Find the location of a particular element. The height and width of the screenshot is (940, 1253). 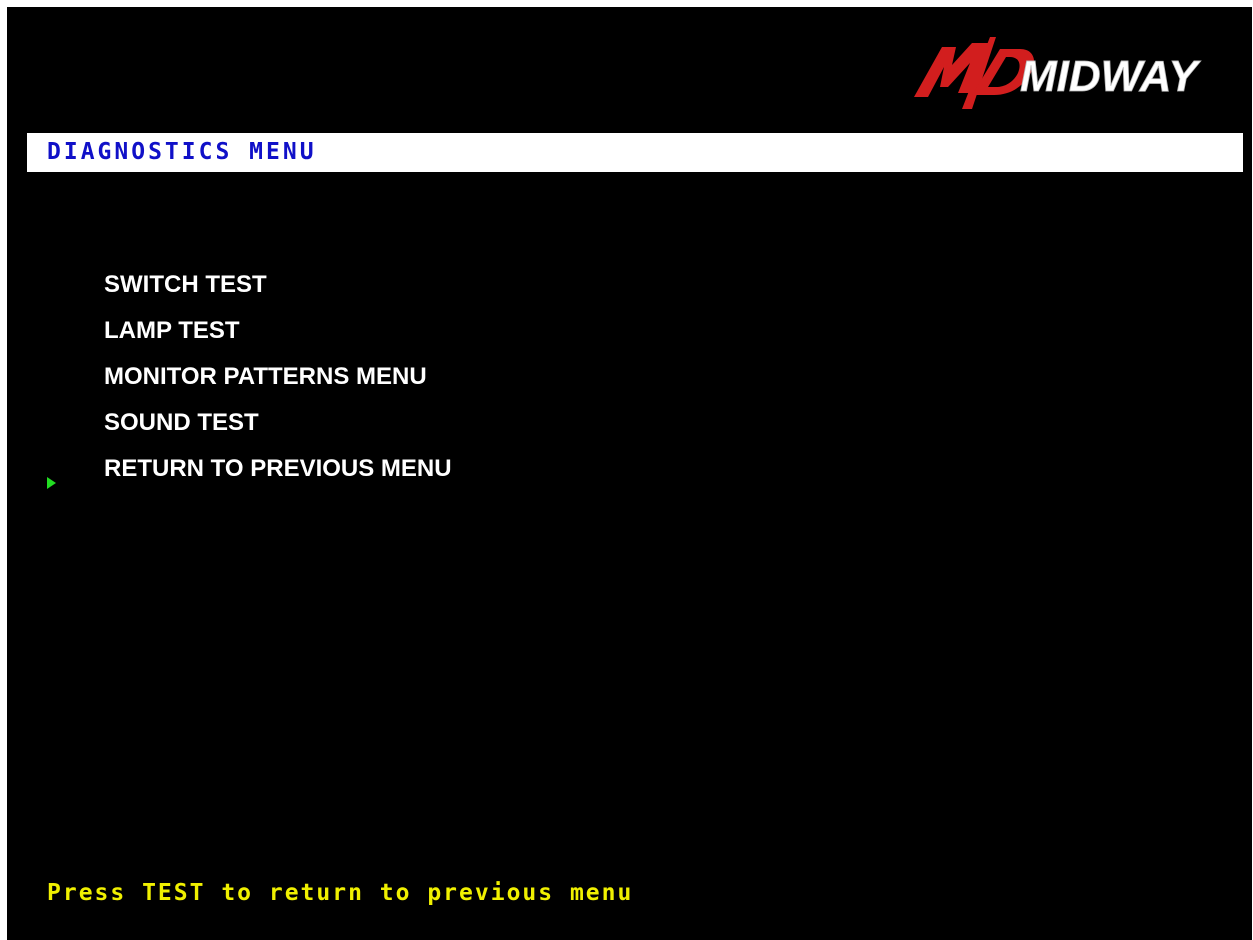

midway-swoosh-logo-icon: MIDWAY is located at coordinates (1058, 73).